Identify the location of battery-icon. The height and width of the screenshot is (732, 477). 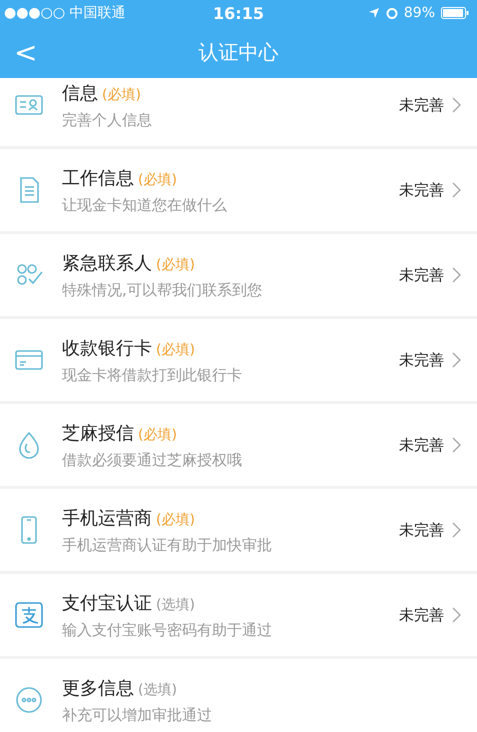
(455, 13).